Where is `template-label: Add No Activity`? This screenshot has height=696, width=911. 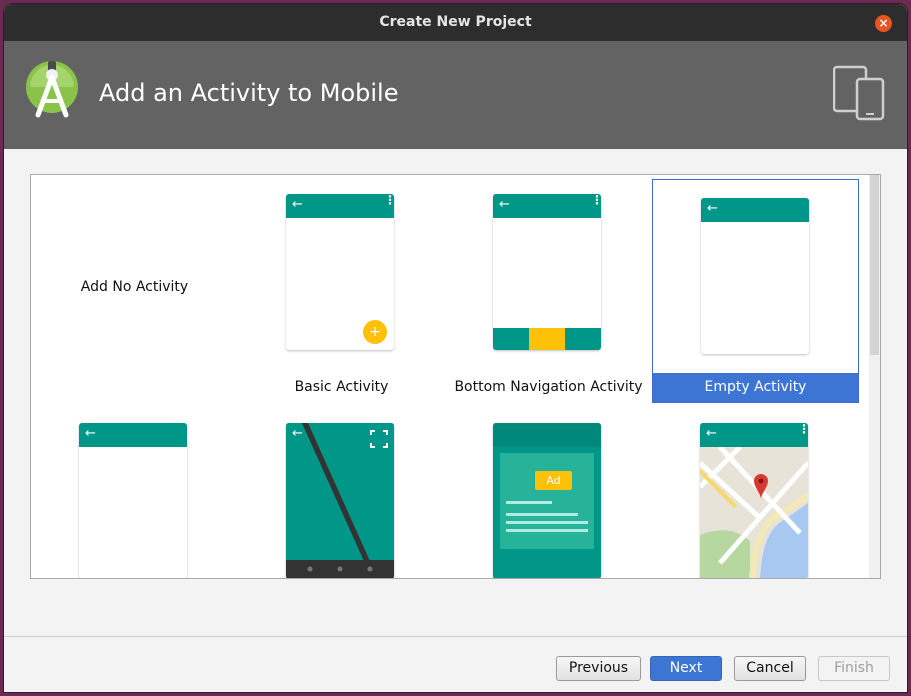 template-label: Add No Activity is located at coordinates (134, 287).